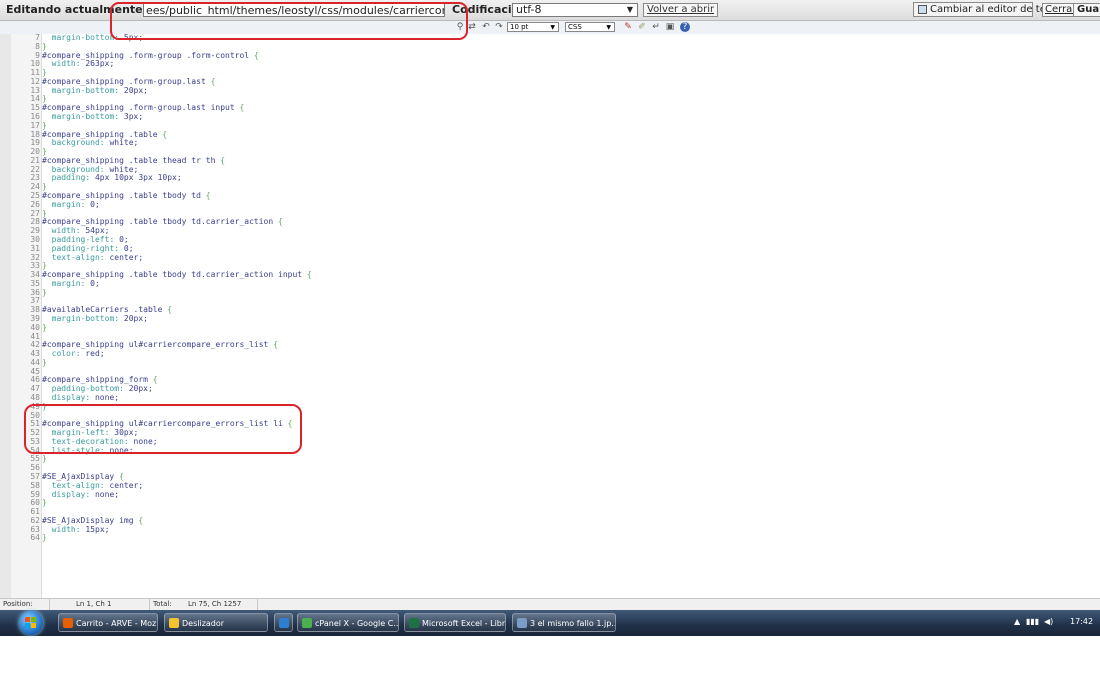 The width and height of the screenshot is (1100, 688). What do you see at coordinates (35, 362) in the screenshot?
I see `line-number: 44` at bounding box center [35, 362].